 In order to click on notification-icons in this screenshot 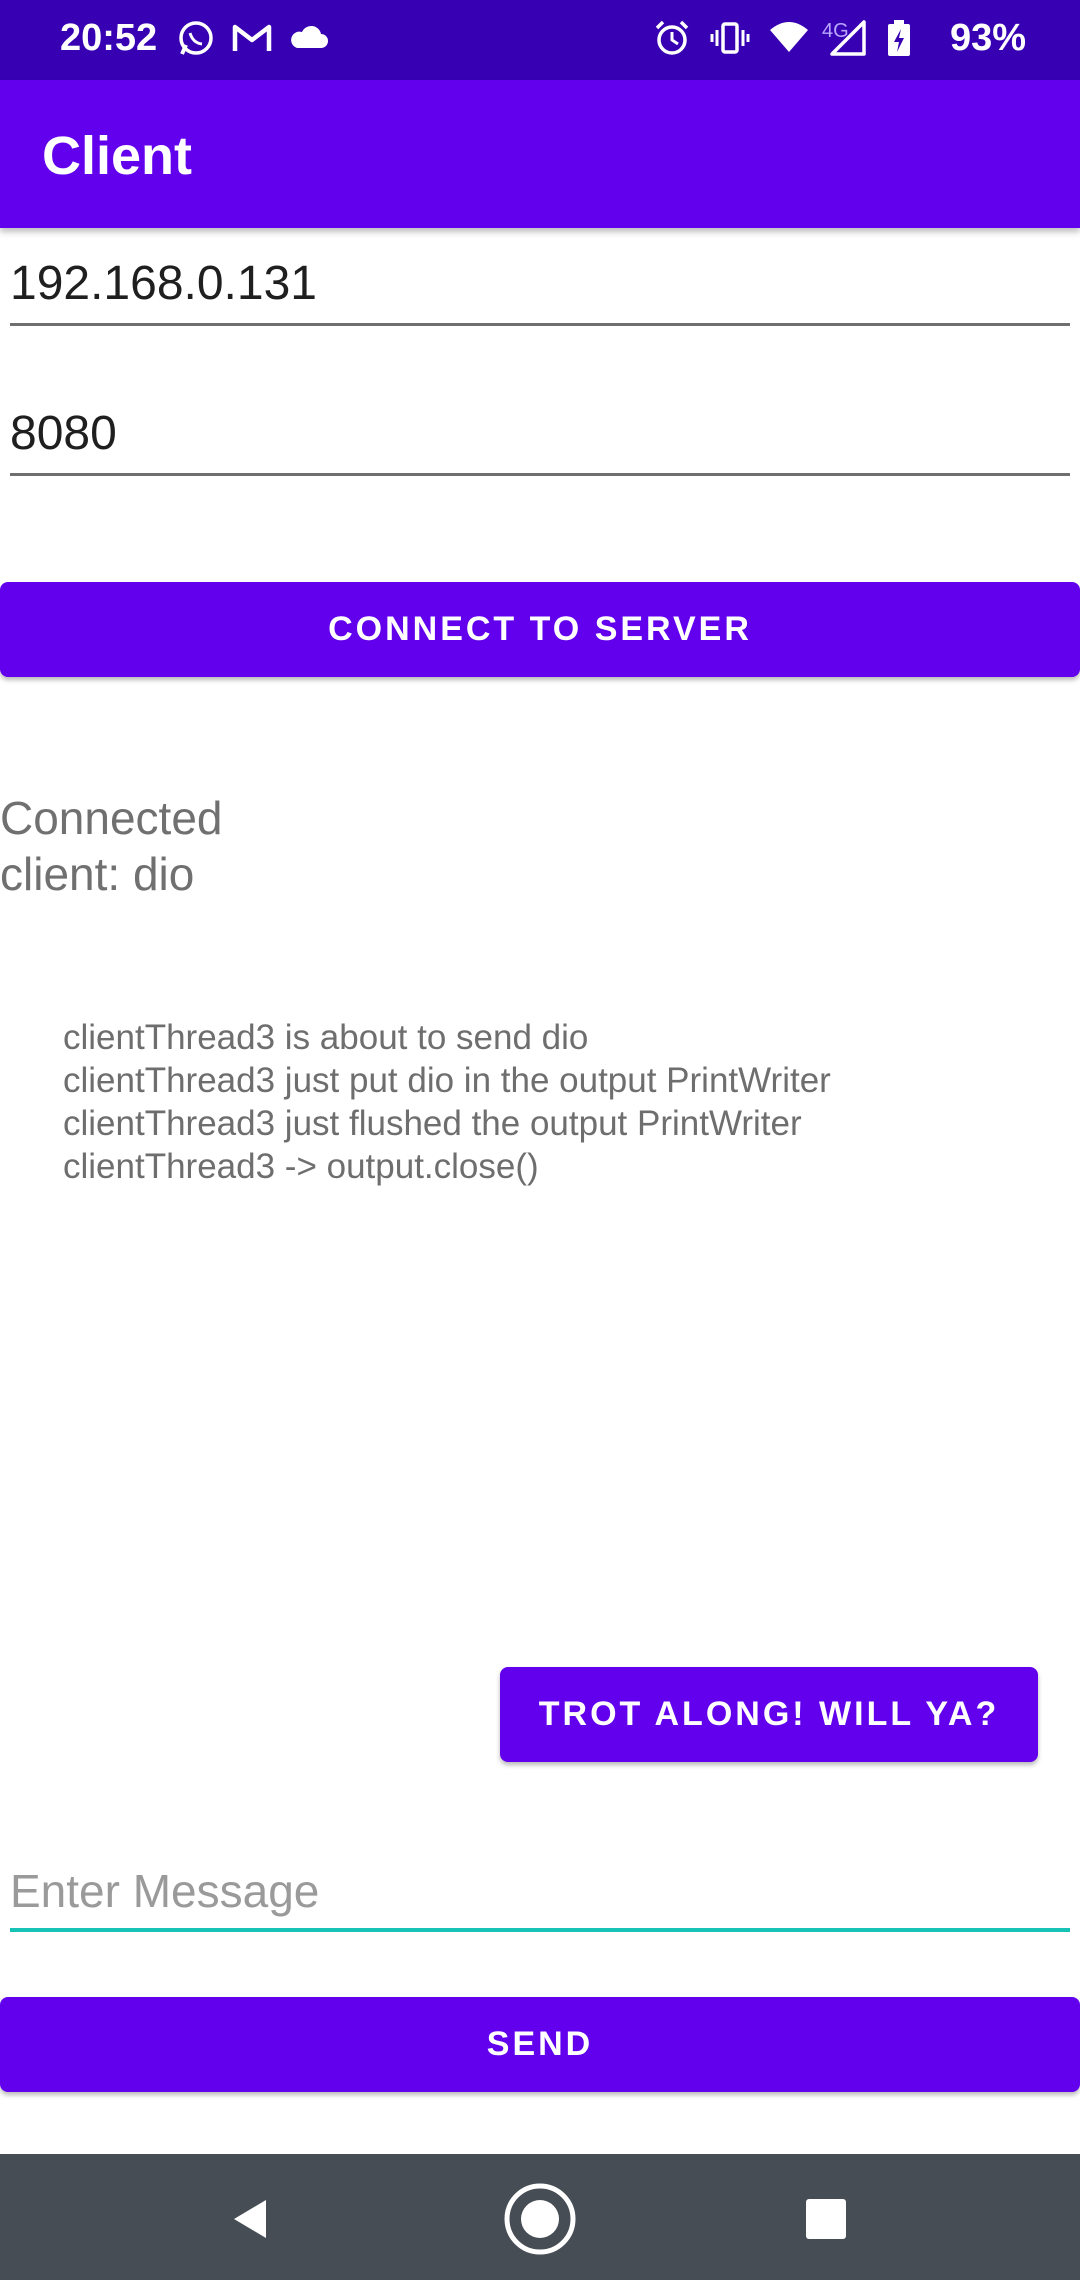, I will do `click(253, 40)`.